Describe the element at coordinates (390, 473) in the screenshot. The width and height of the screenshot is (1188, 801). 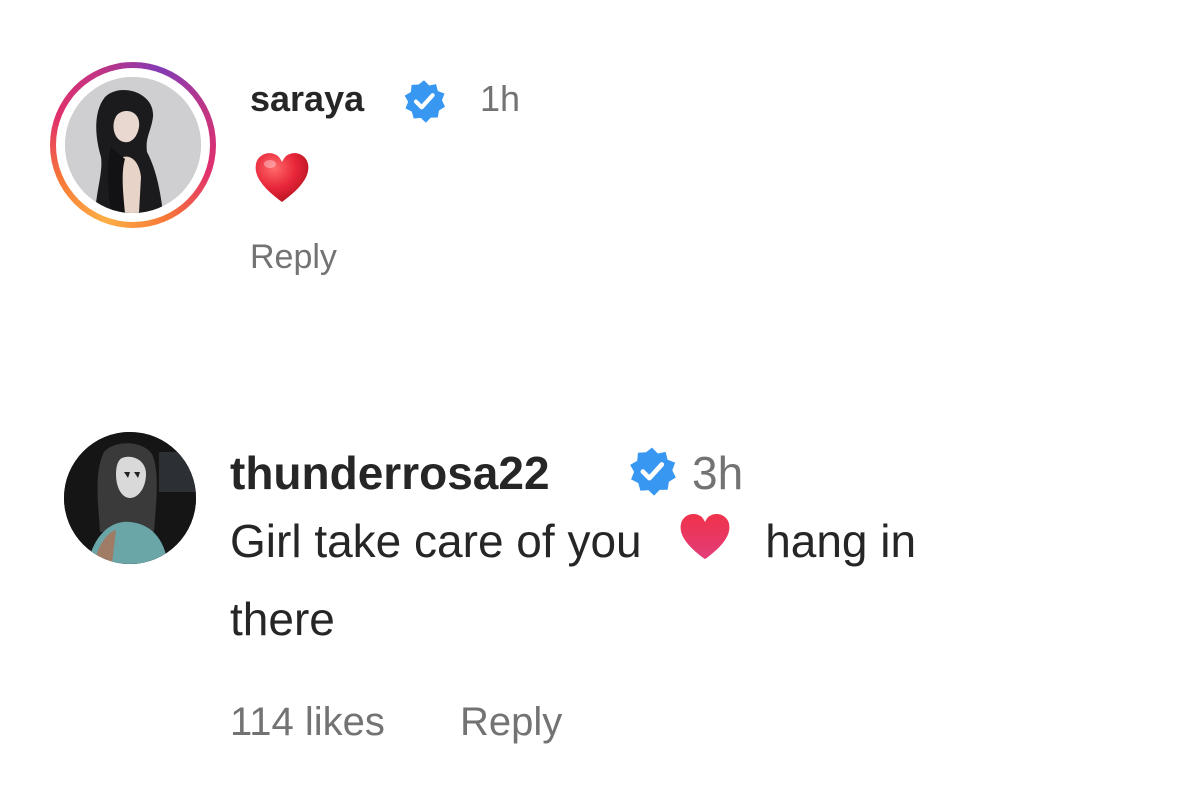
I see `comment-username: thunderrosa22` at that location.